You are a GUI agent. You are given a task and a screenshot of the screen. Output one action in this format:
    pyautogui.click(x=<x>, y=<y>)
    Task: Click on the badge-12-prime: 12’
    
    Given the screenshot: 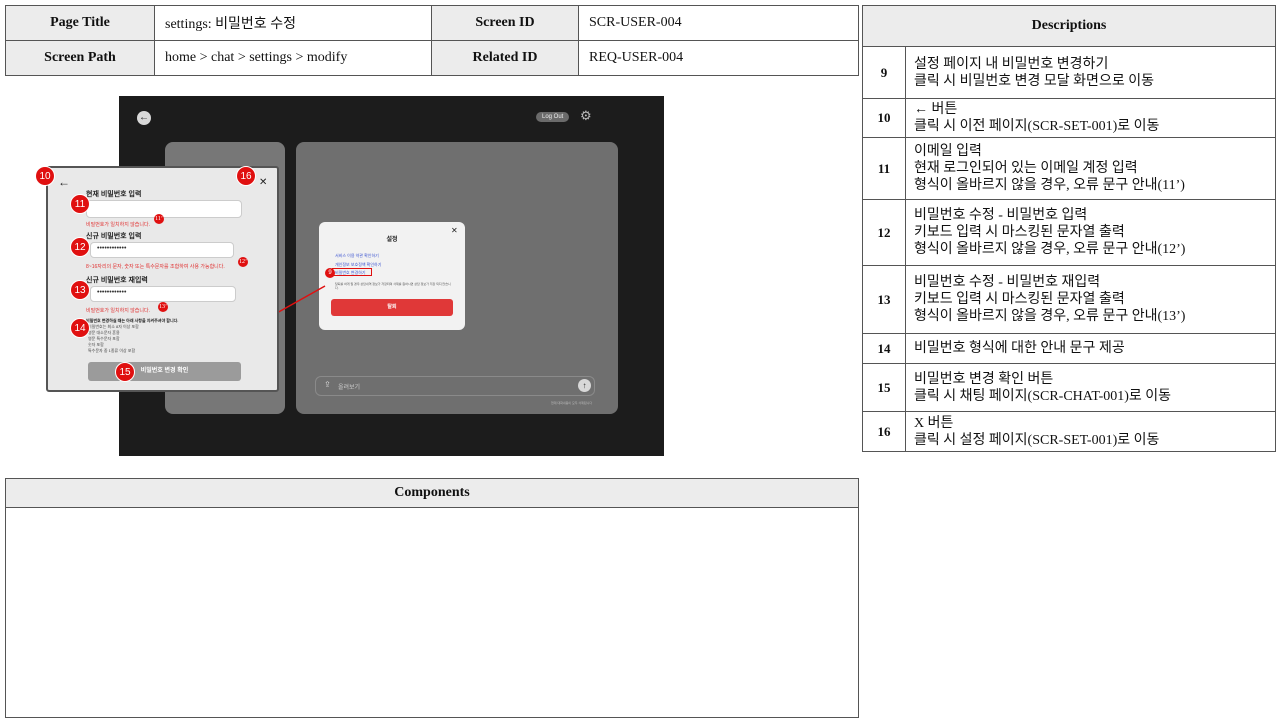 What is the action you would take?
    pyautogui.click(x=243, y=262)
    